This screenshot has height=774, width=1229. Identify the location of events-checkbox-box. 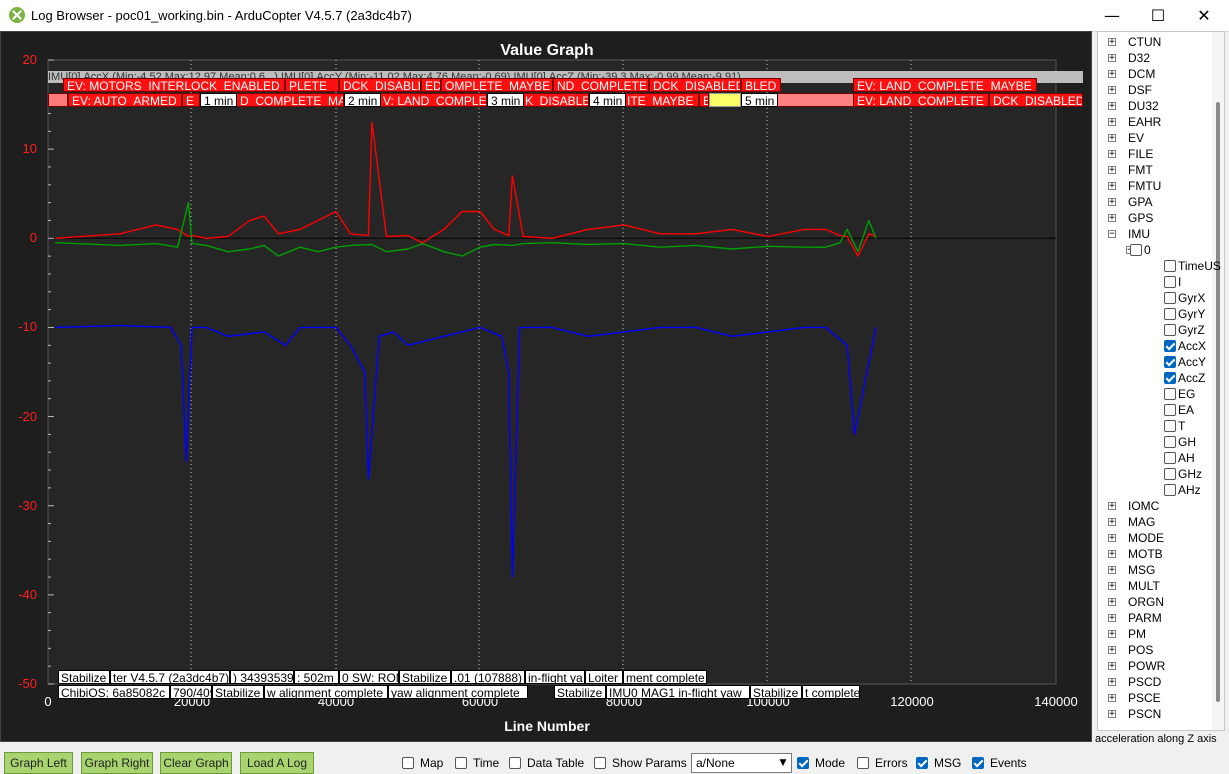
(978, 763).